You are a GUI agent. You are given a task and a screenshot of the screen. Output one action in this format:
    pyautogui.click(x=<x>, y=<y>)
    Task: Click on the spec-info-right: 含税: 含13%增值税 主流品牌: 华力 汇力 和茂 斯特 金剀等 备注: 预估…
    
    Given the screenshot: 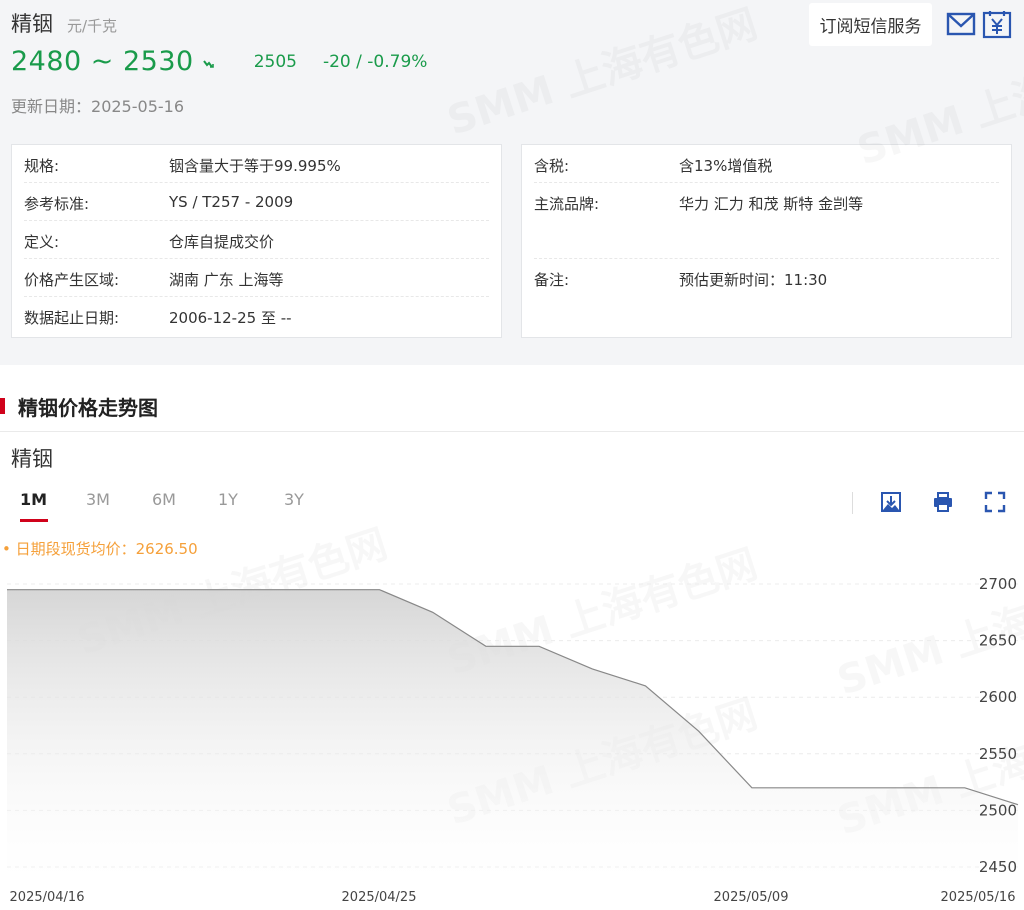 What is the action you would take?
    pyautogui.click(x=766, y=241)
    